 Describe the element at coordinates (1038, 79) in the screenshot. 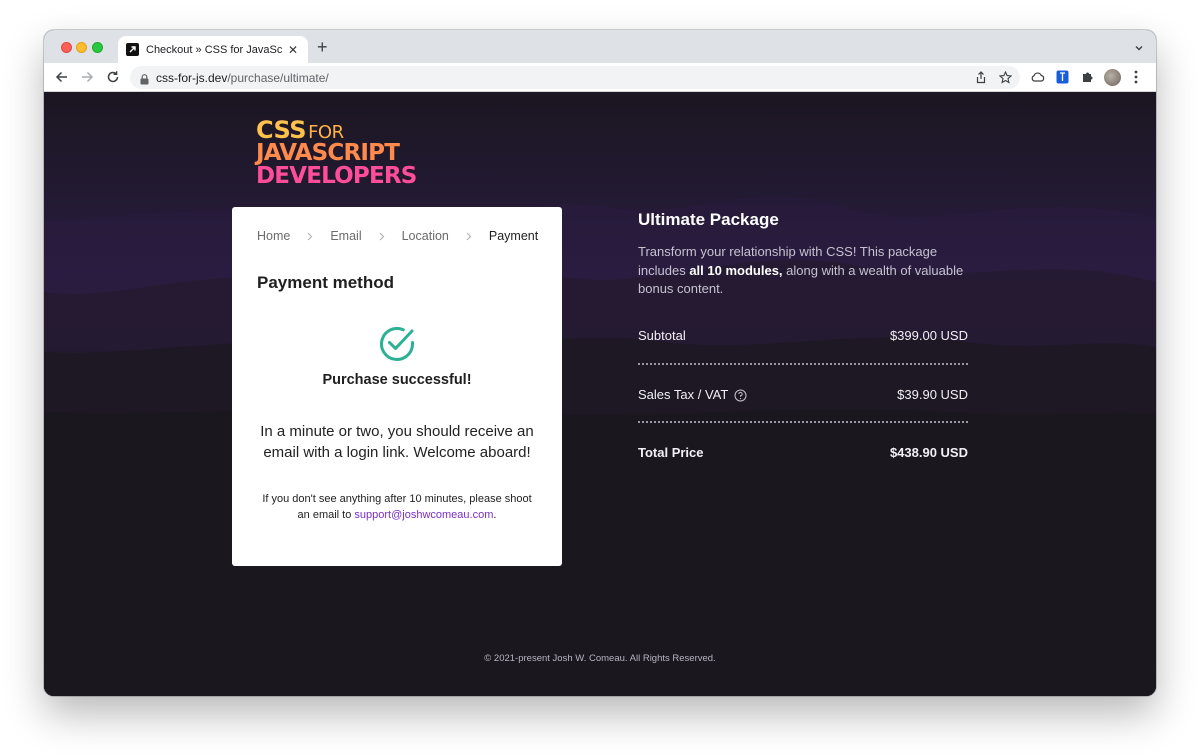

I see `cloud-extension-icon` at that location.